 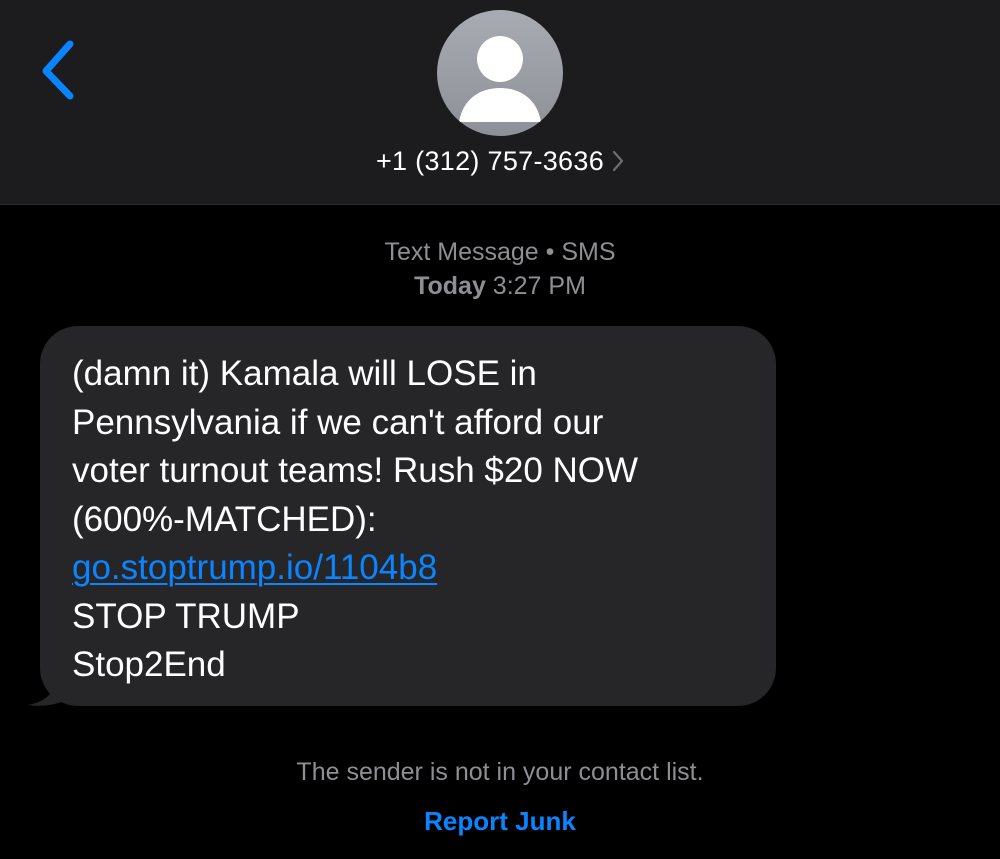 What do you see at coordinates (355, 470) in the screenshot?
I see `message-line: voter turnout teams! Rush $20 NOW` at bounding box center [355, 470].